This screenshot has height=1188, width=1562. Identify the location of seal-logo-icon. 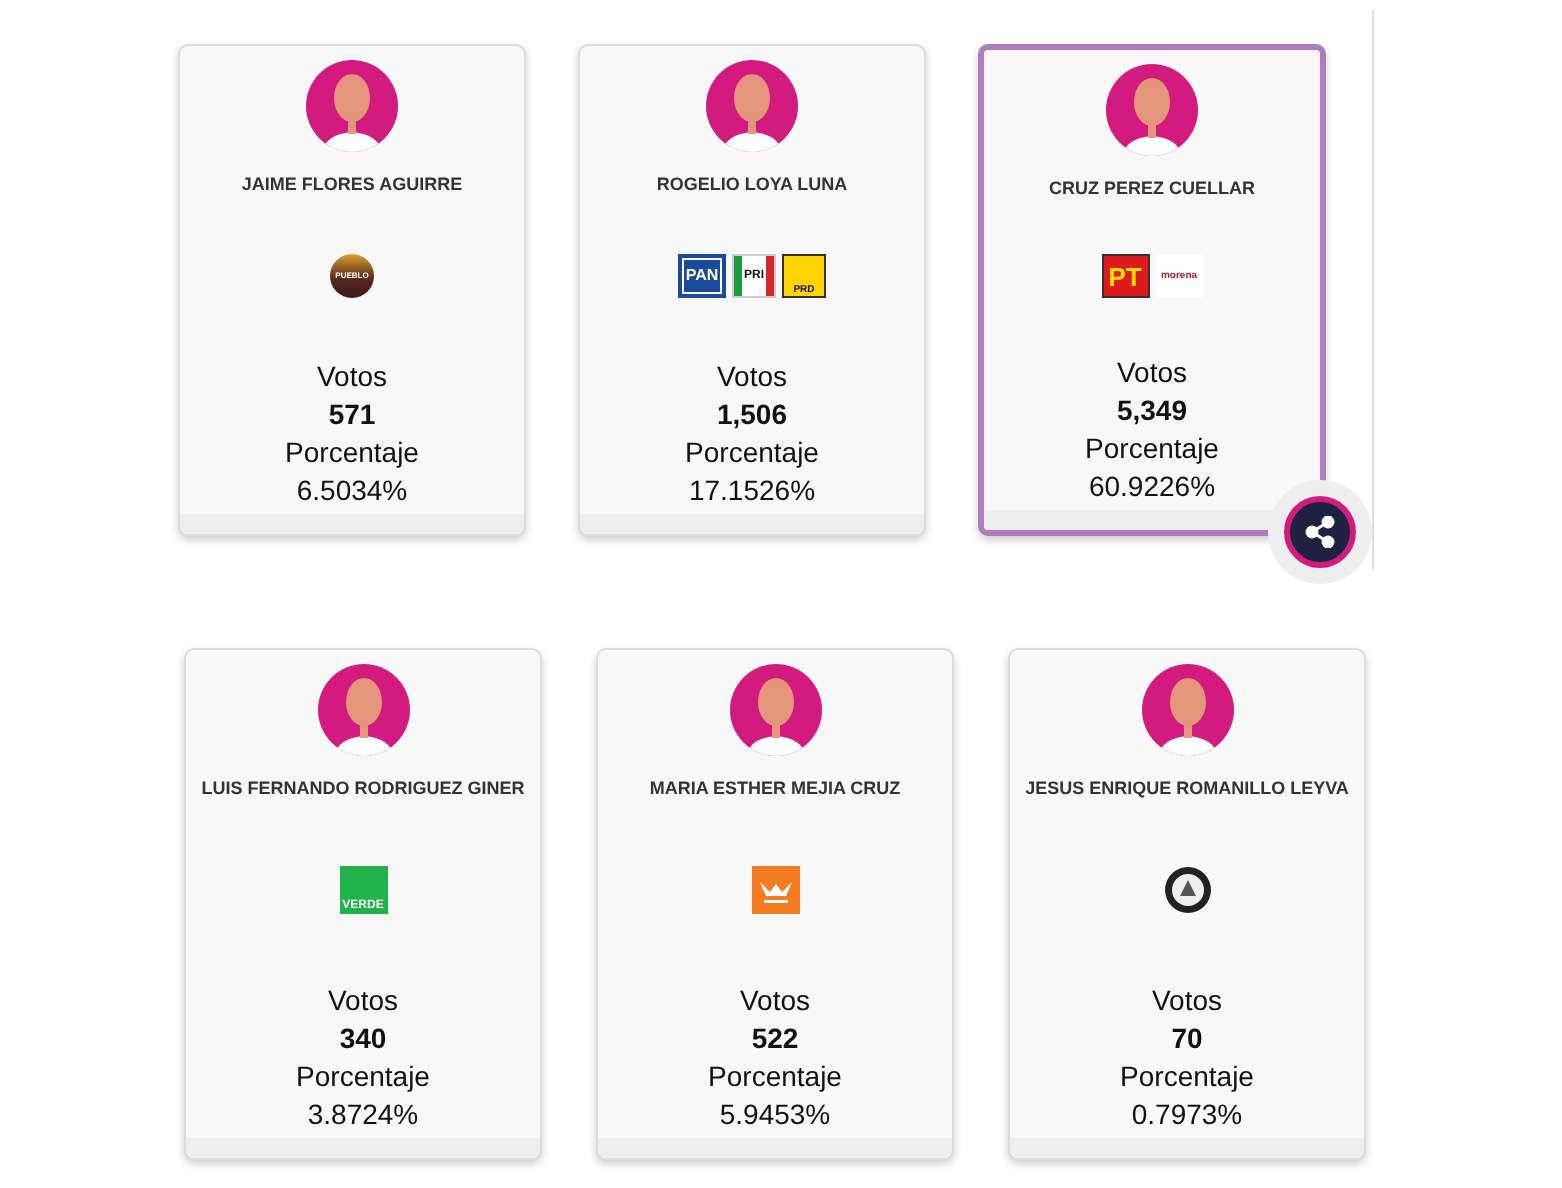
(1187, 890).